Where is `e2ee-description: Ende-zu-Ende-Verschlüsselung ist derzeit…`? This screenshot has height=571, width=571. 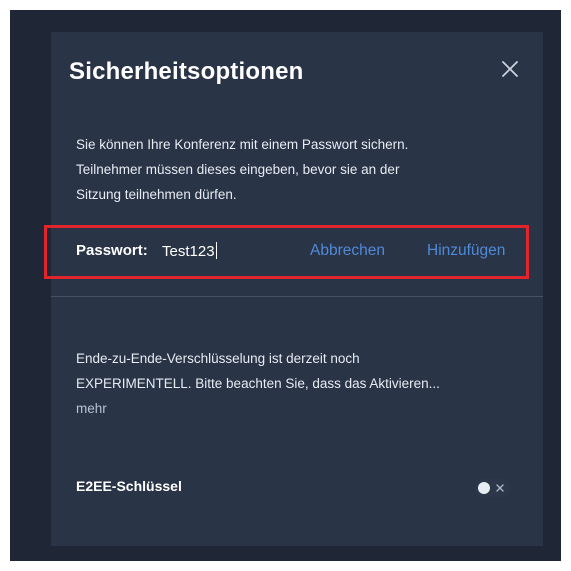 e2ee-description: Ende-zu-Ende-Verschlüsselung ist derzeit… is located at coordinates (301, 383).